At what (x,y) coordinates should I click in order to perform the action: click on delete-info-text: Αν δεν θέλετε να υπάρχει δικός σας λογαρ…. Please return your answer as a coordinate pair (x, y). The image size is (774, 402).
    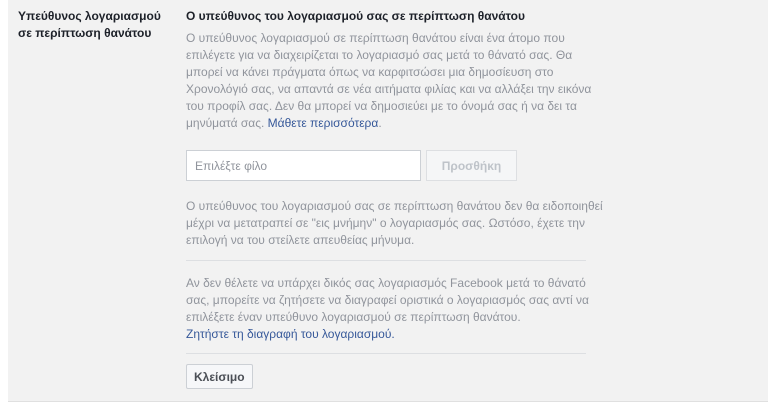
    Looking at the image, I should click on (396, 309).